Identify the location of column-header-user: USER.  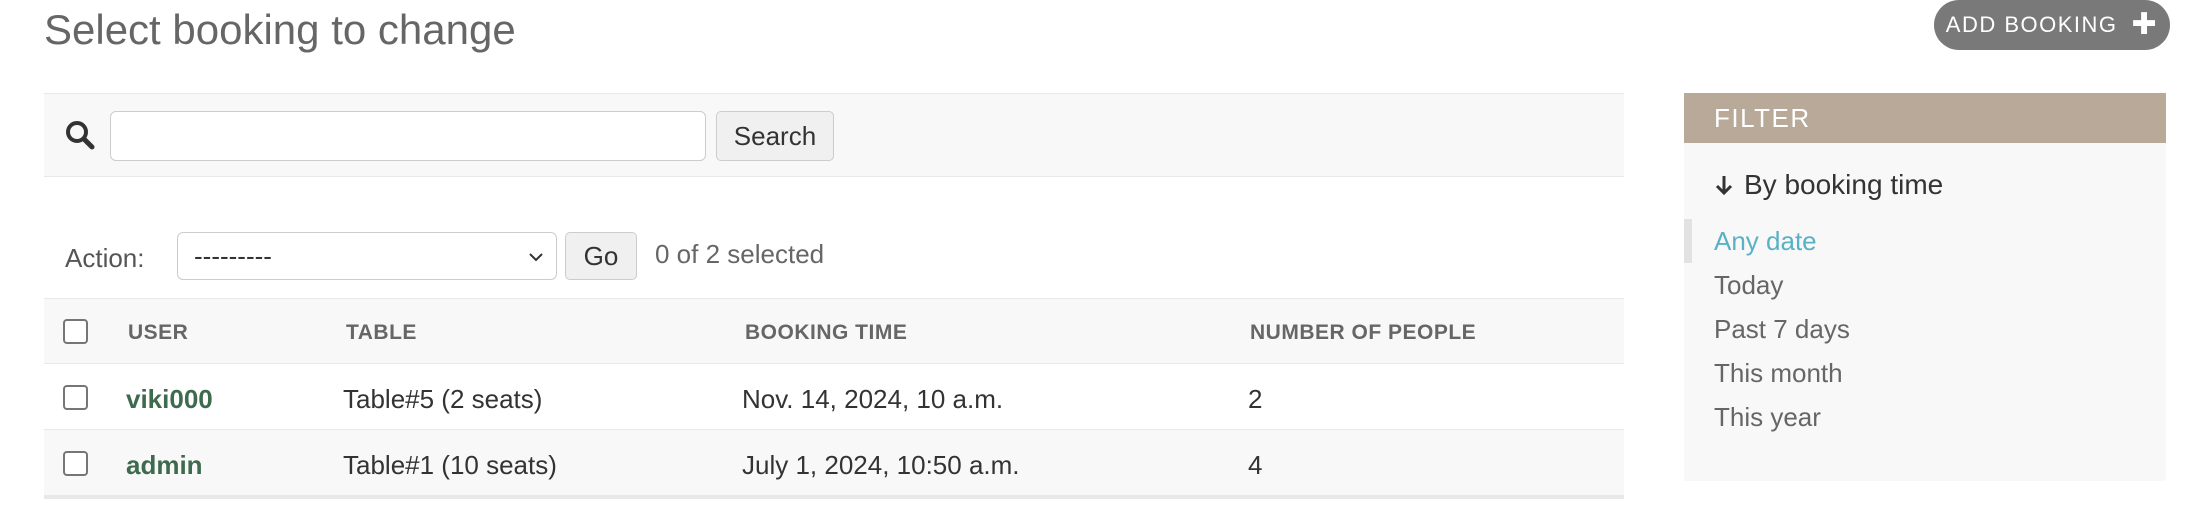
(158, 333).